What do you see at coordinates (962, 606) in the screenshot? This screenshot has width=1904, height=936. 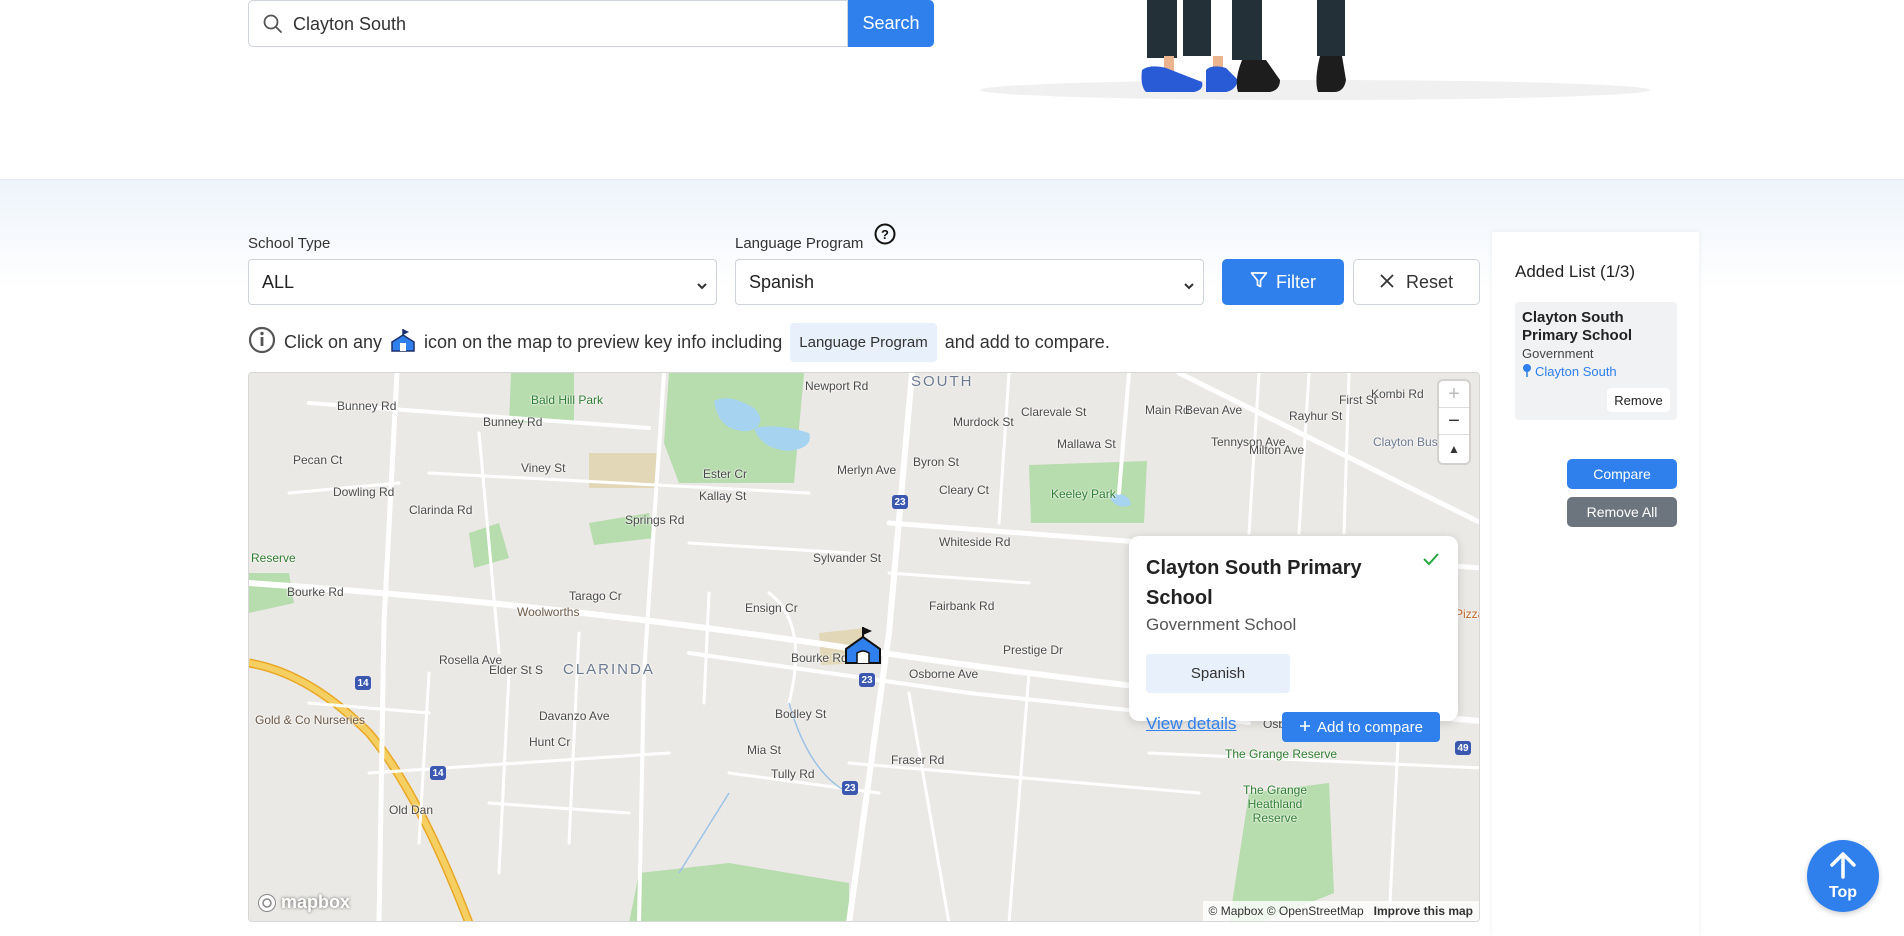 I see `road-label: Fairbank Rd` at bounding box center [962, 606].